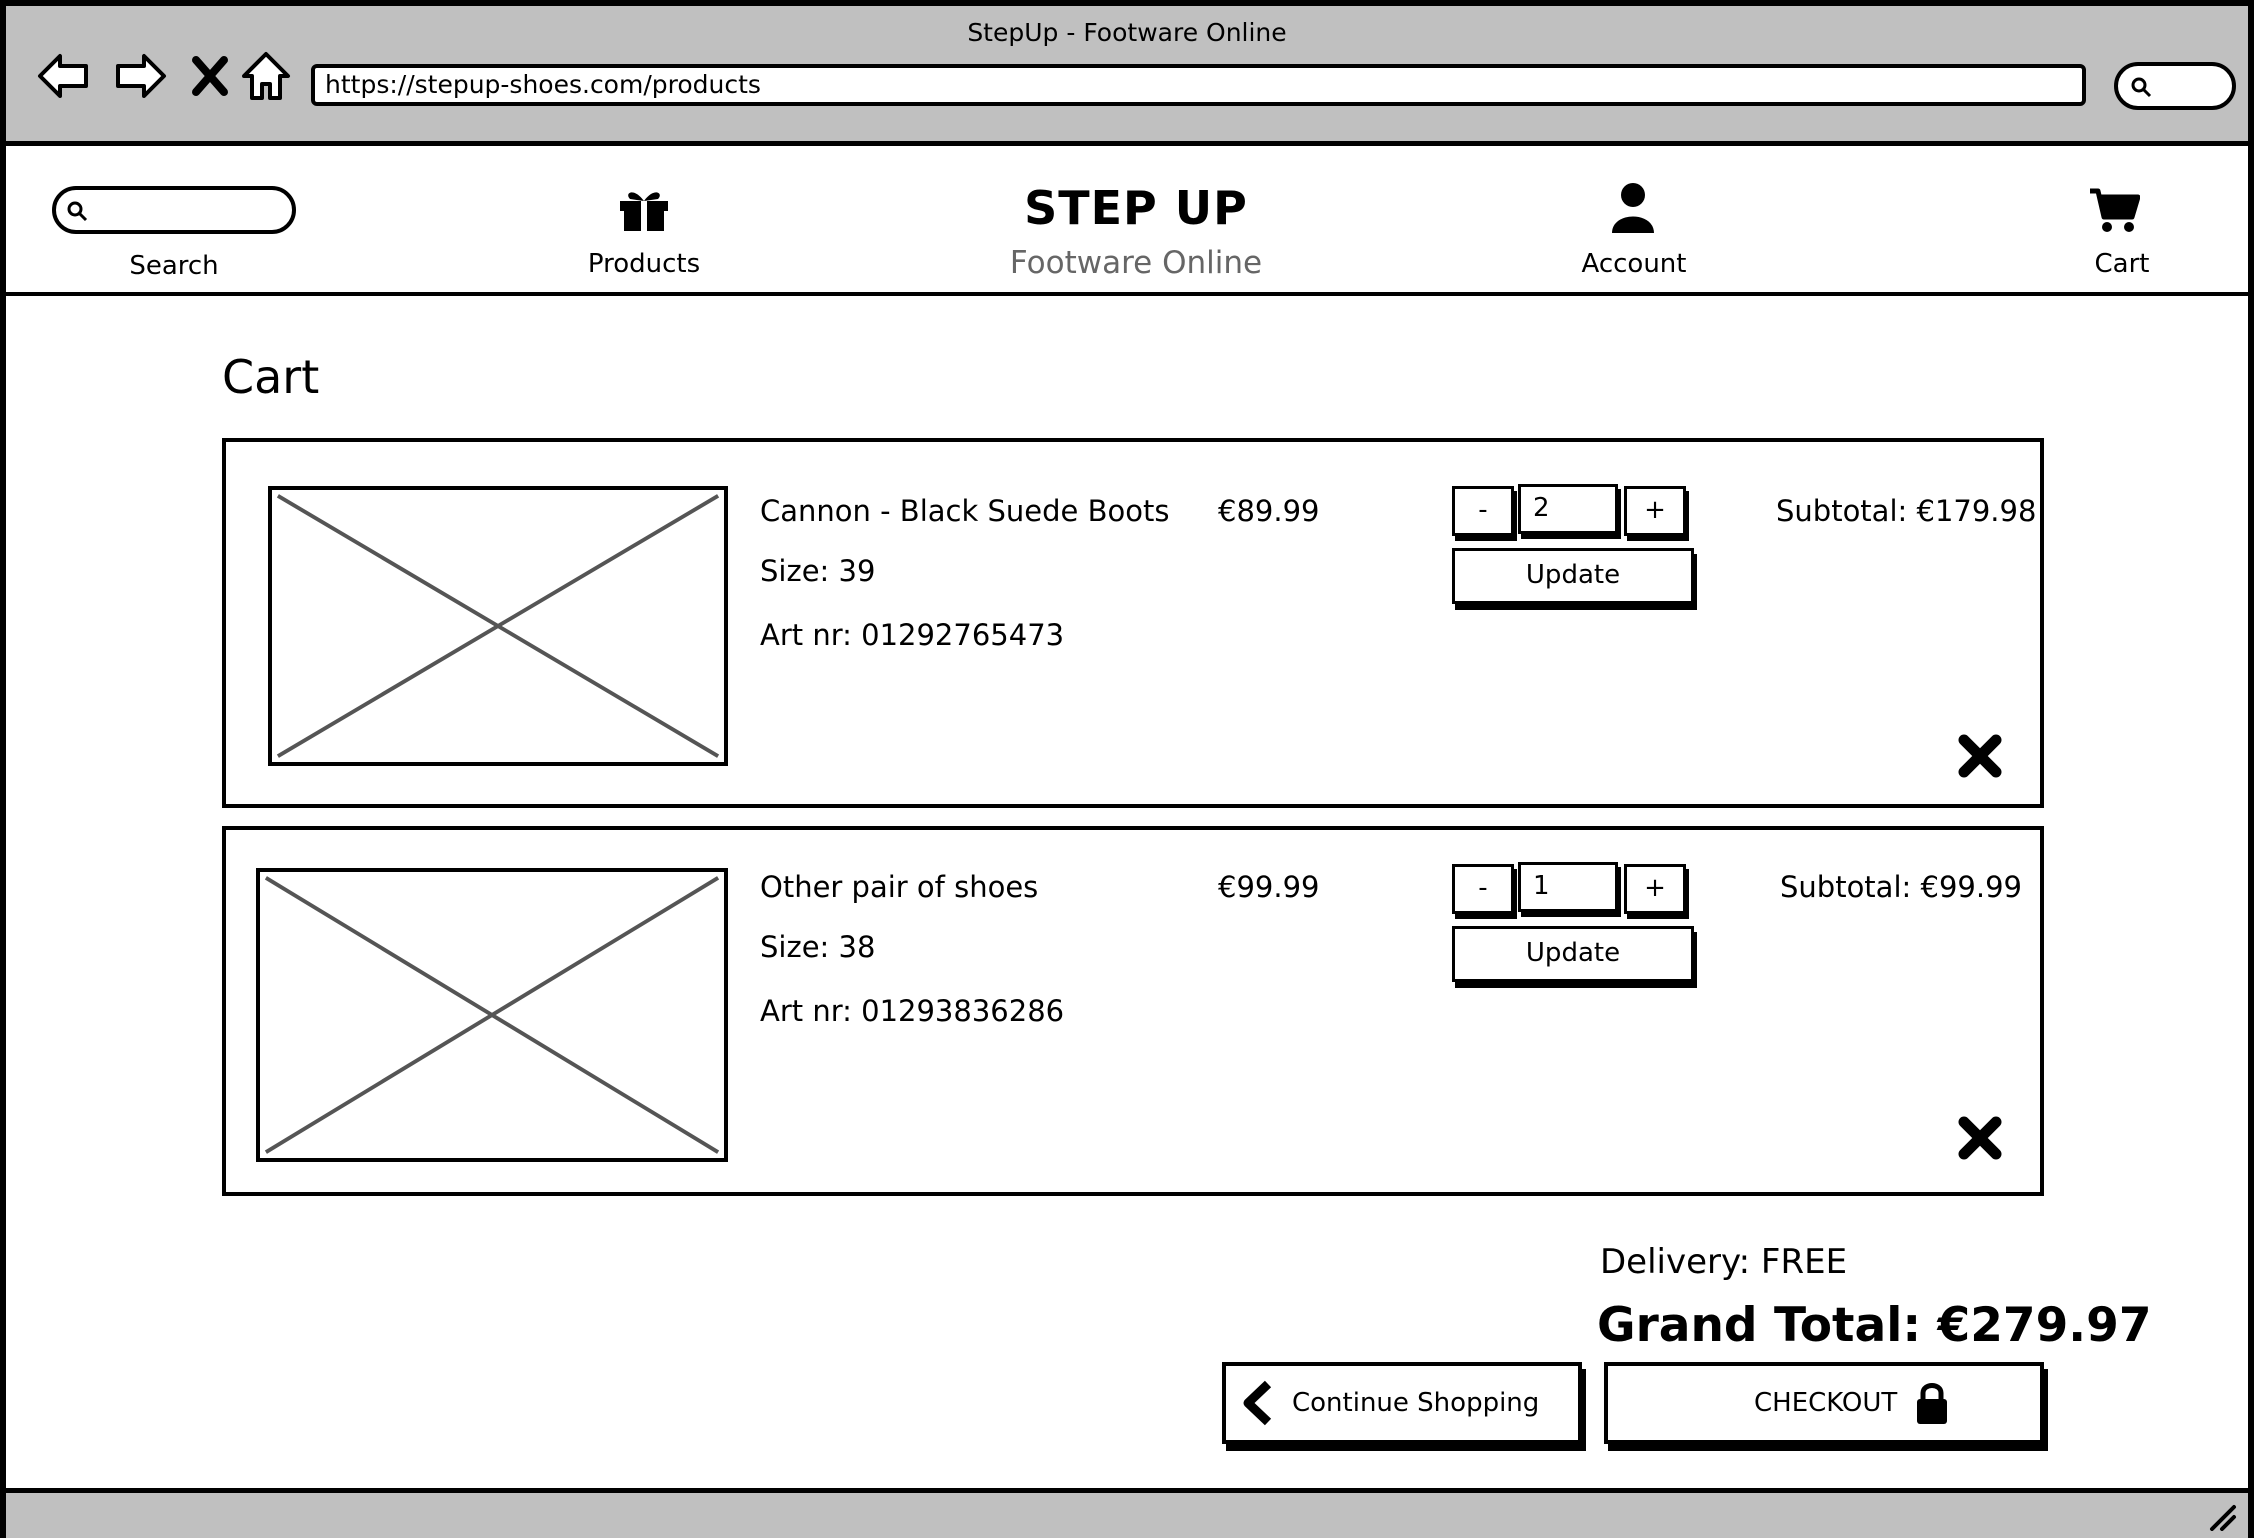 The image size is (2254, 1538). I want to click on forward-arrow-icon, so click(140, 76).